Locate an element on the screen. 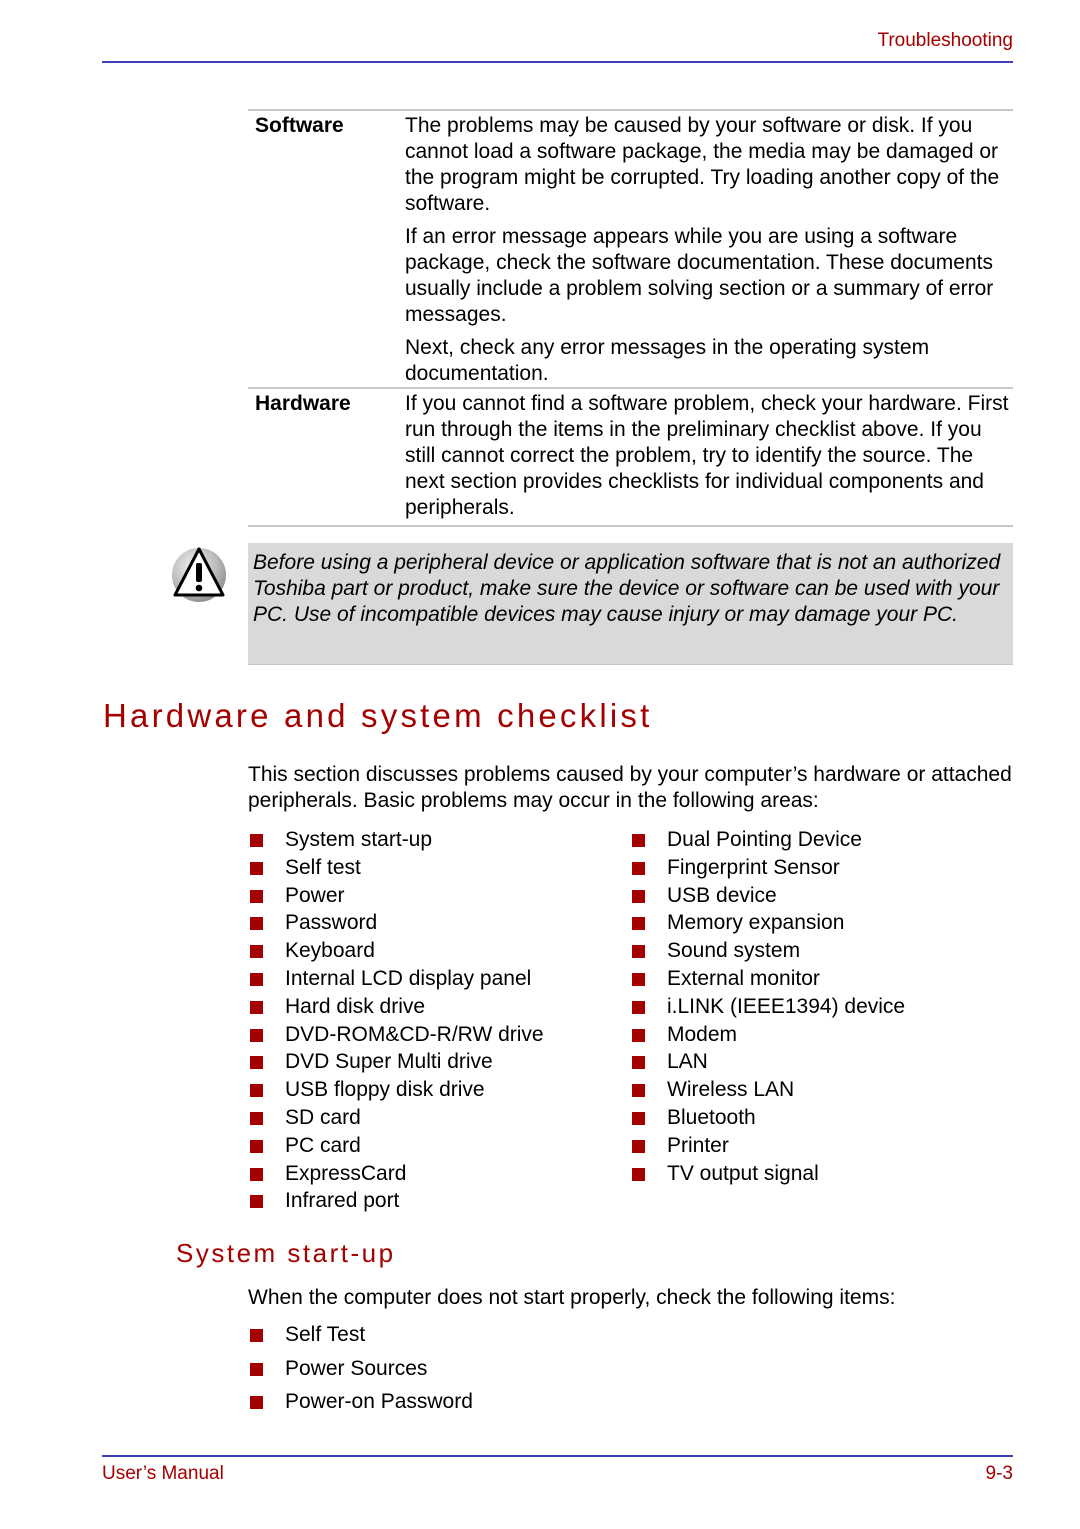 This screenshot has width=1080, height=1529. list-item-label: Infrared port is located at coordinates (342, 1201).